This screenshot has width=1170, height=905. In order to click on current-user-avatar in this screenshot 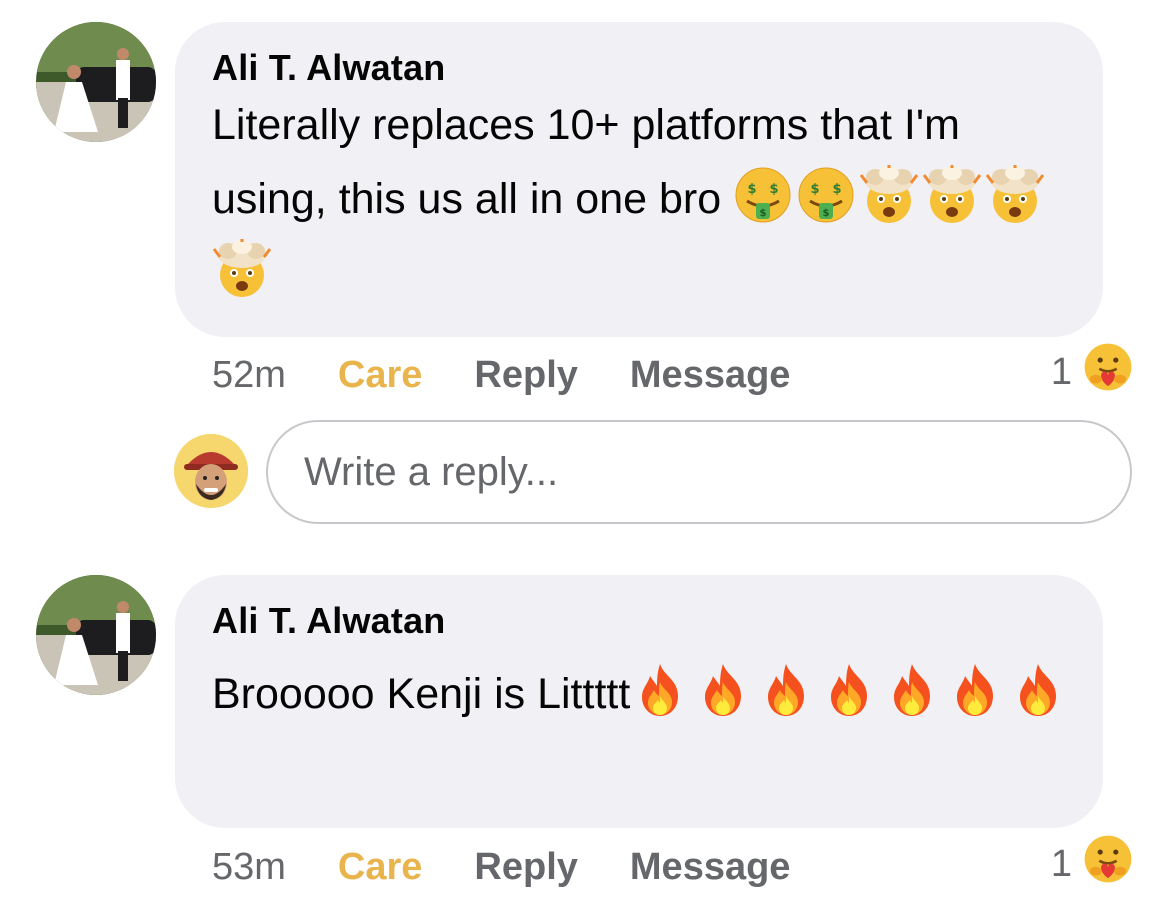, I will do `click(211, 471)`.